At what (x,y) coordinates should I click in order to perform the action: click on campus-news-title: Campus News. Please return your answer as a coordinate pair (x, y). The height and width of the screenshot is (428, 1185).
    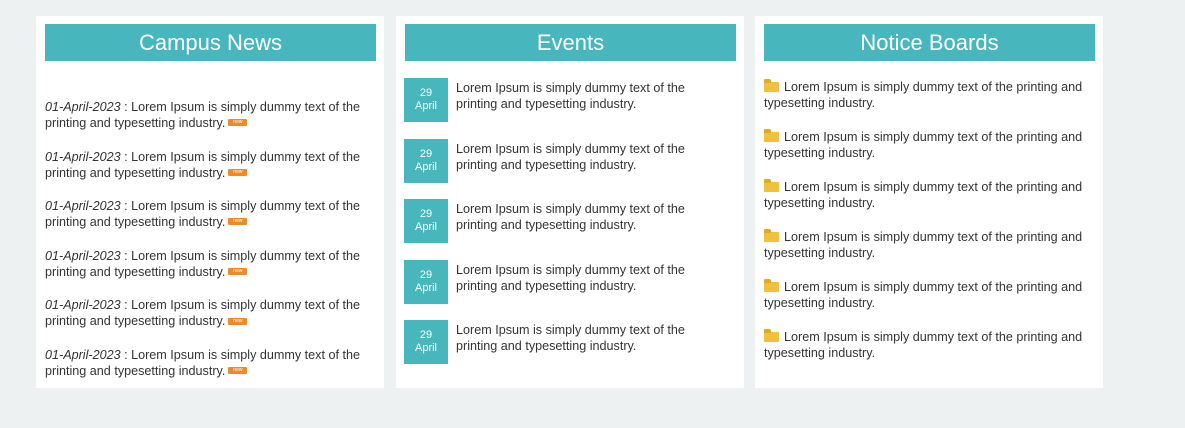
    Looking at the image, I should click on (210, 42).